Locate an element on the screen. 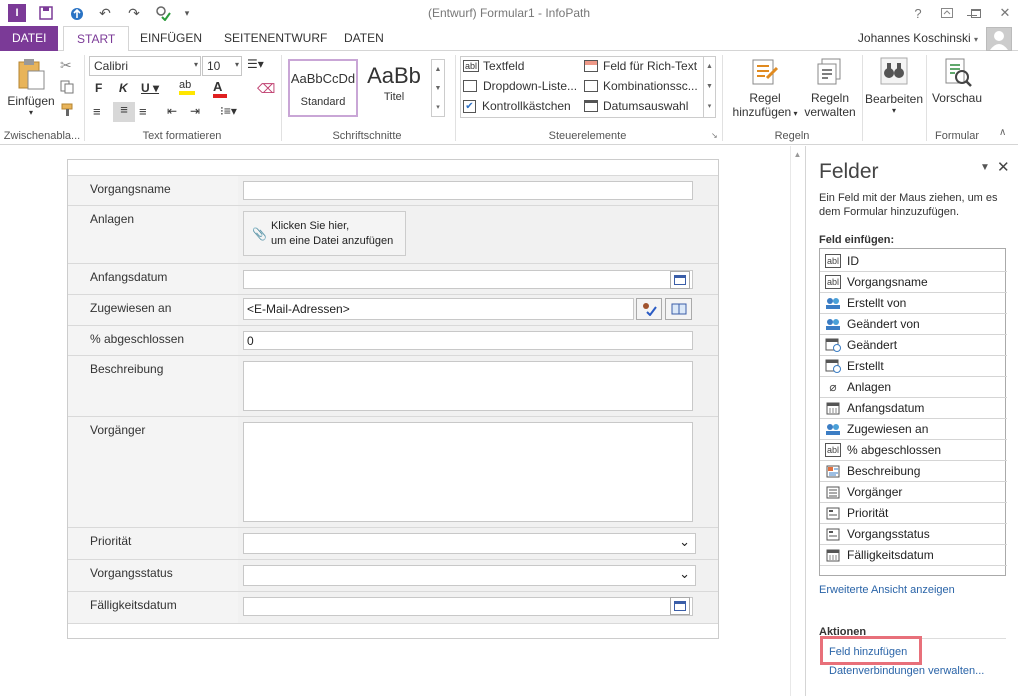 Image resolution: width=1018 pixels, height=696 pixels. font-name-value: Calibri is located at coordinates (111, 66).